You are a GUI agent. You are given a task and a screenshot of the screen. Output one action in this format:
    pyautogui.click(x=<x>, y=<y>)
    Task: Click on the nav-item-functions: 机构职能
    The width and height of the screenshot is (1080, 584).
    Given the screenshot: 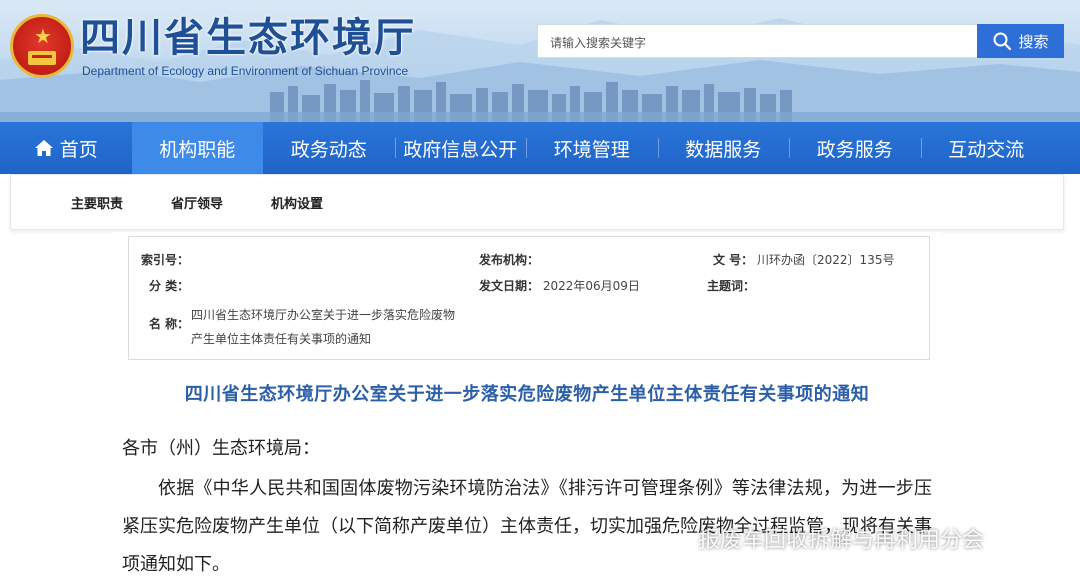 What is the action you would take?
    pyautogui.click(x=197, y=148)
    